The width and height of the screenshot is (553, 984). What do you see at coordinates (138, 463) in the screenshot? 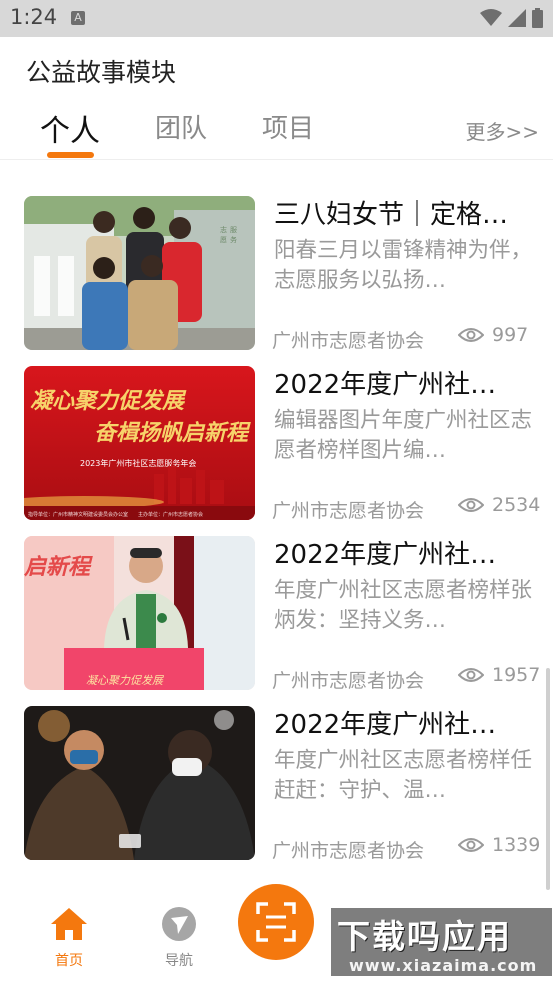
I see `banner-subtitle: 2023年广州市社区志愿服务年会` at bounding box center [138, 463].